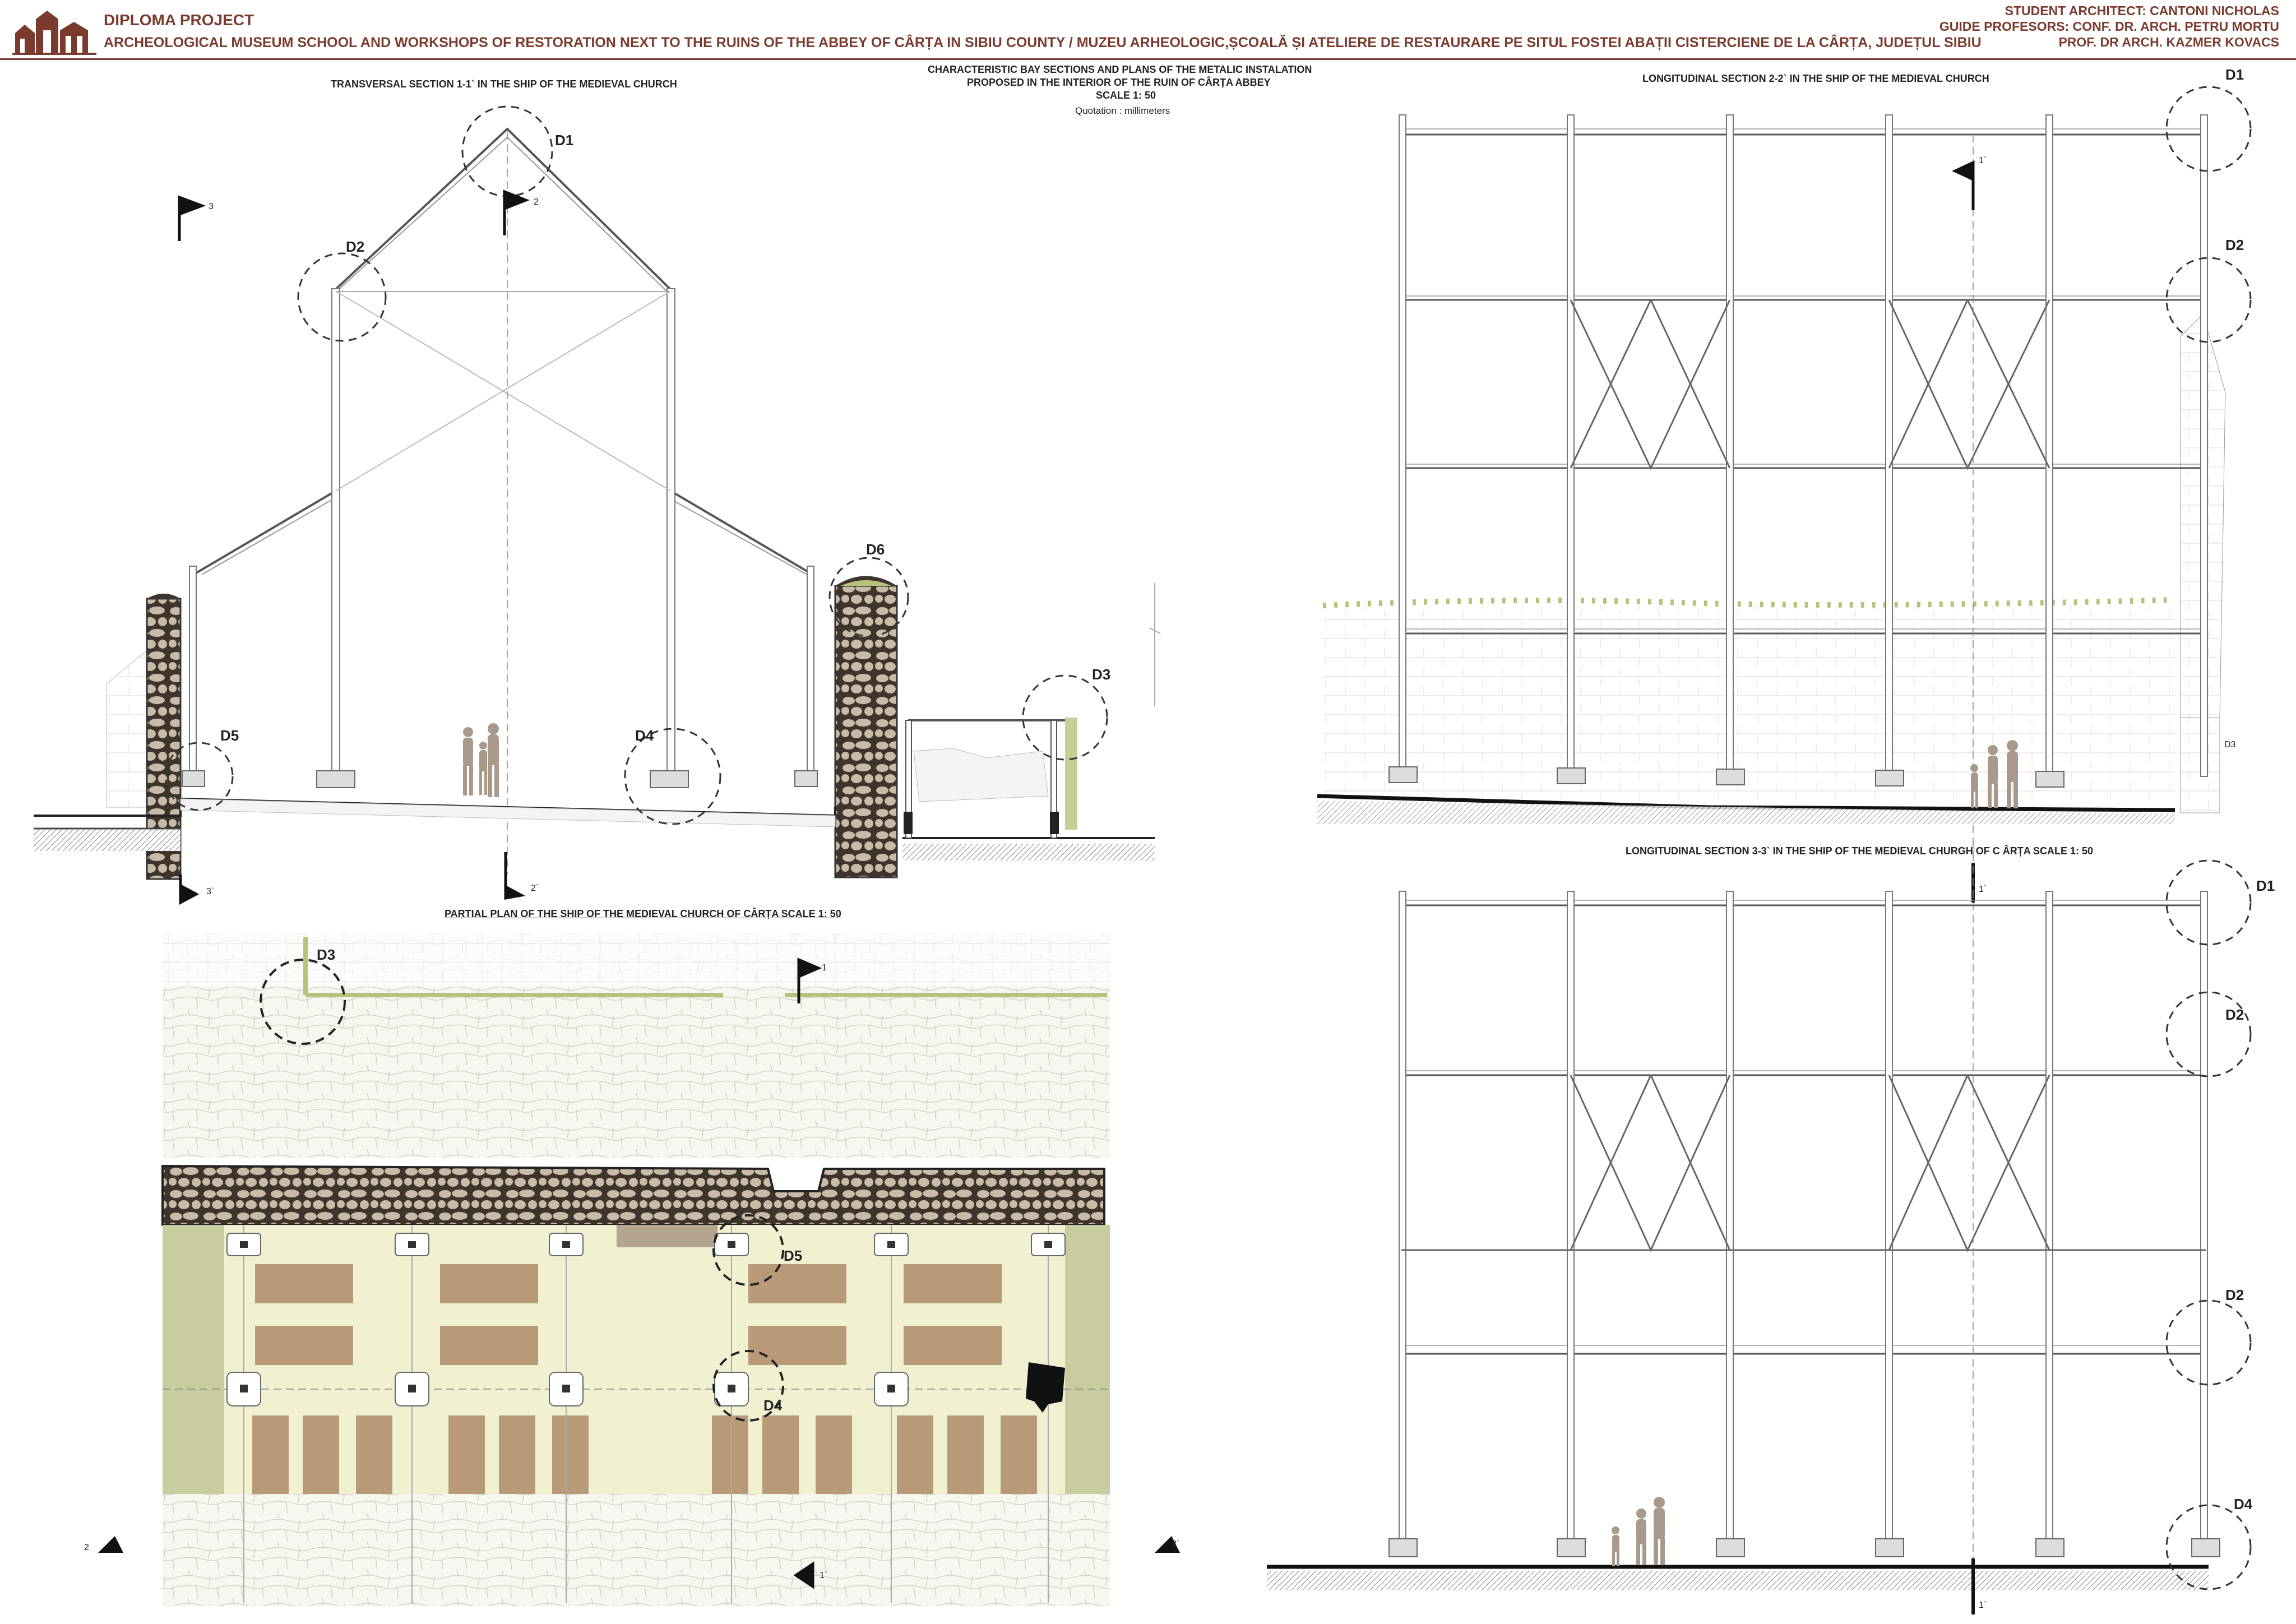 The width and height of the screenshot is (2296, 1624). What do you see at coordinates (793, 1255) in the screenshot?
I see `plan-detail-label-d5: D5` at bounding box center [793, 1255].